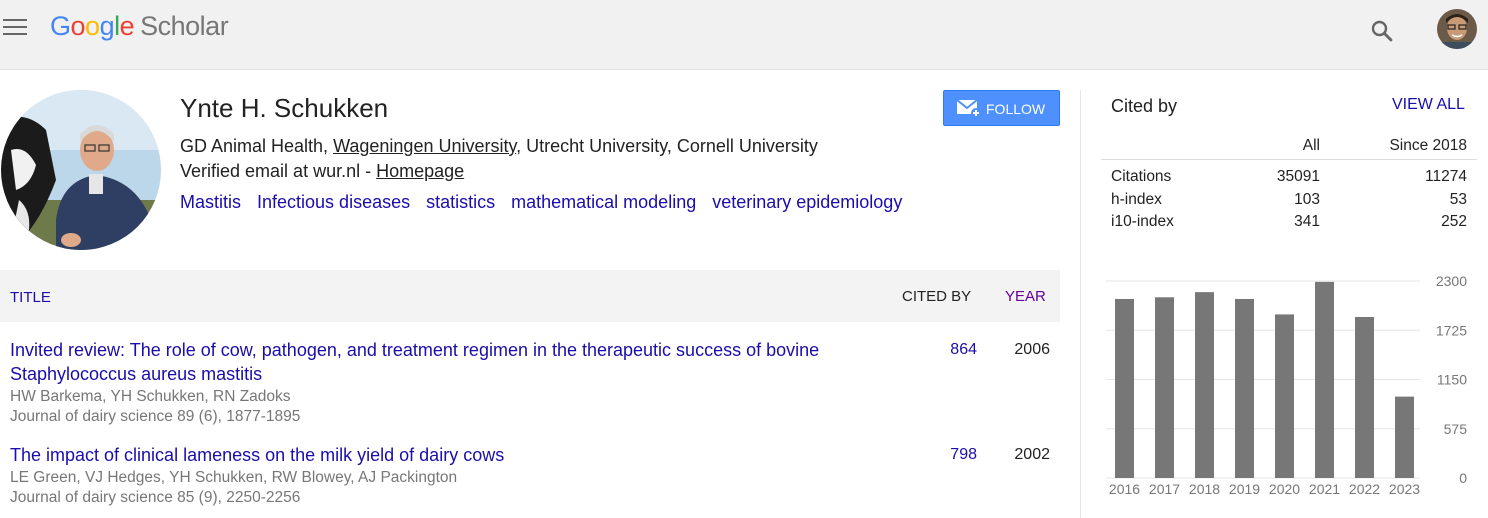 The width and height of the screenshot is (1488, 518). What do you see at coordinates (15, 28) in the screenshot?
I see `menu-icon` at bounding box center [15, 28].